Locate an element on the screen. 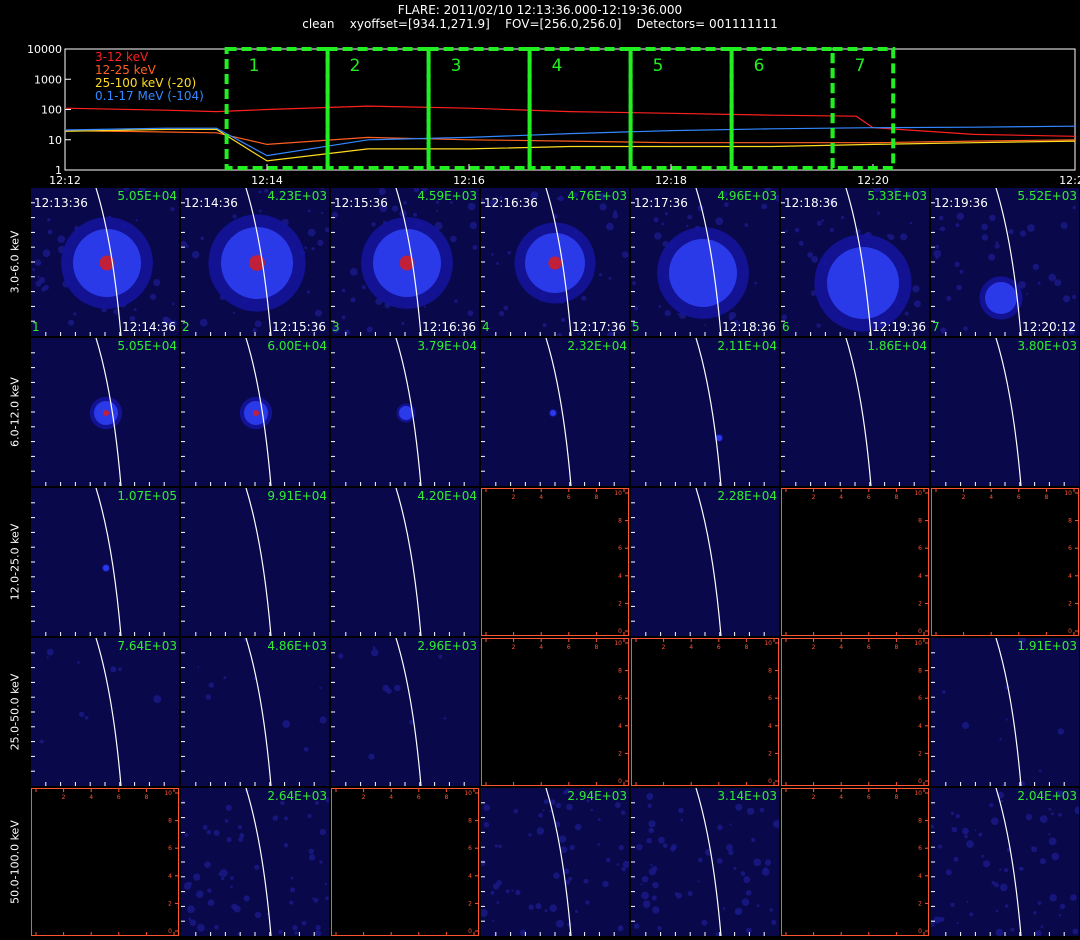 The height and width of the screenshot is (940, 1080). image-panel: 2.96E+03 is located at coordinates (405, 712).